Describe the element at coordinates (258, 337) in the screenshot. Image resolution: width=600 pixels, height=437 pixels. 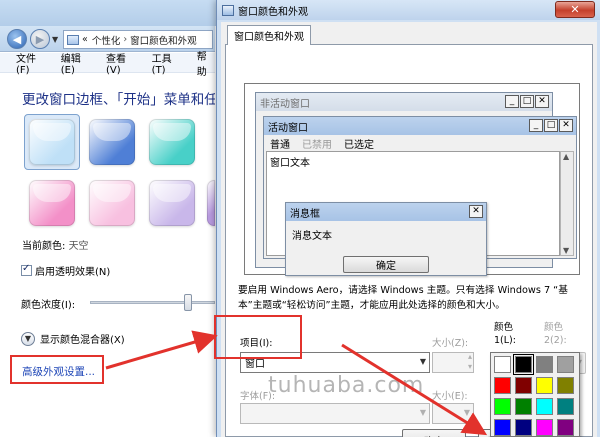
I see `annotation-box-item` at that location.